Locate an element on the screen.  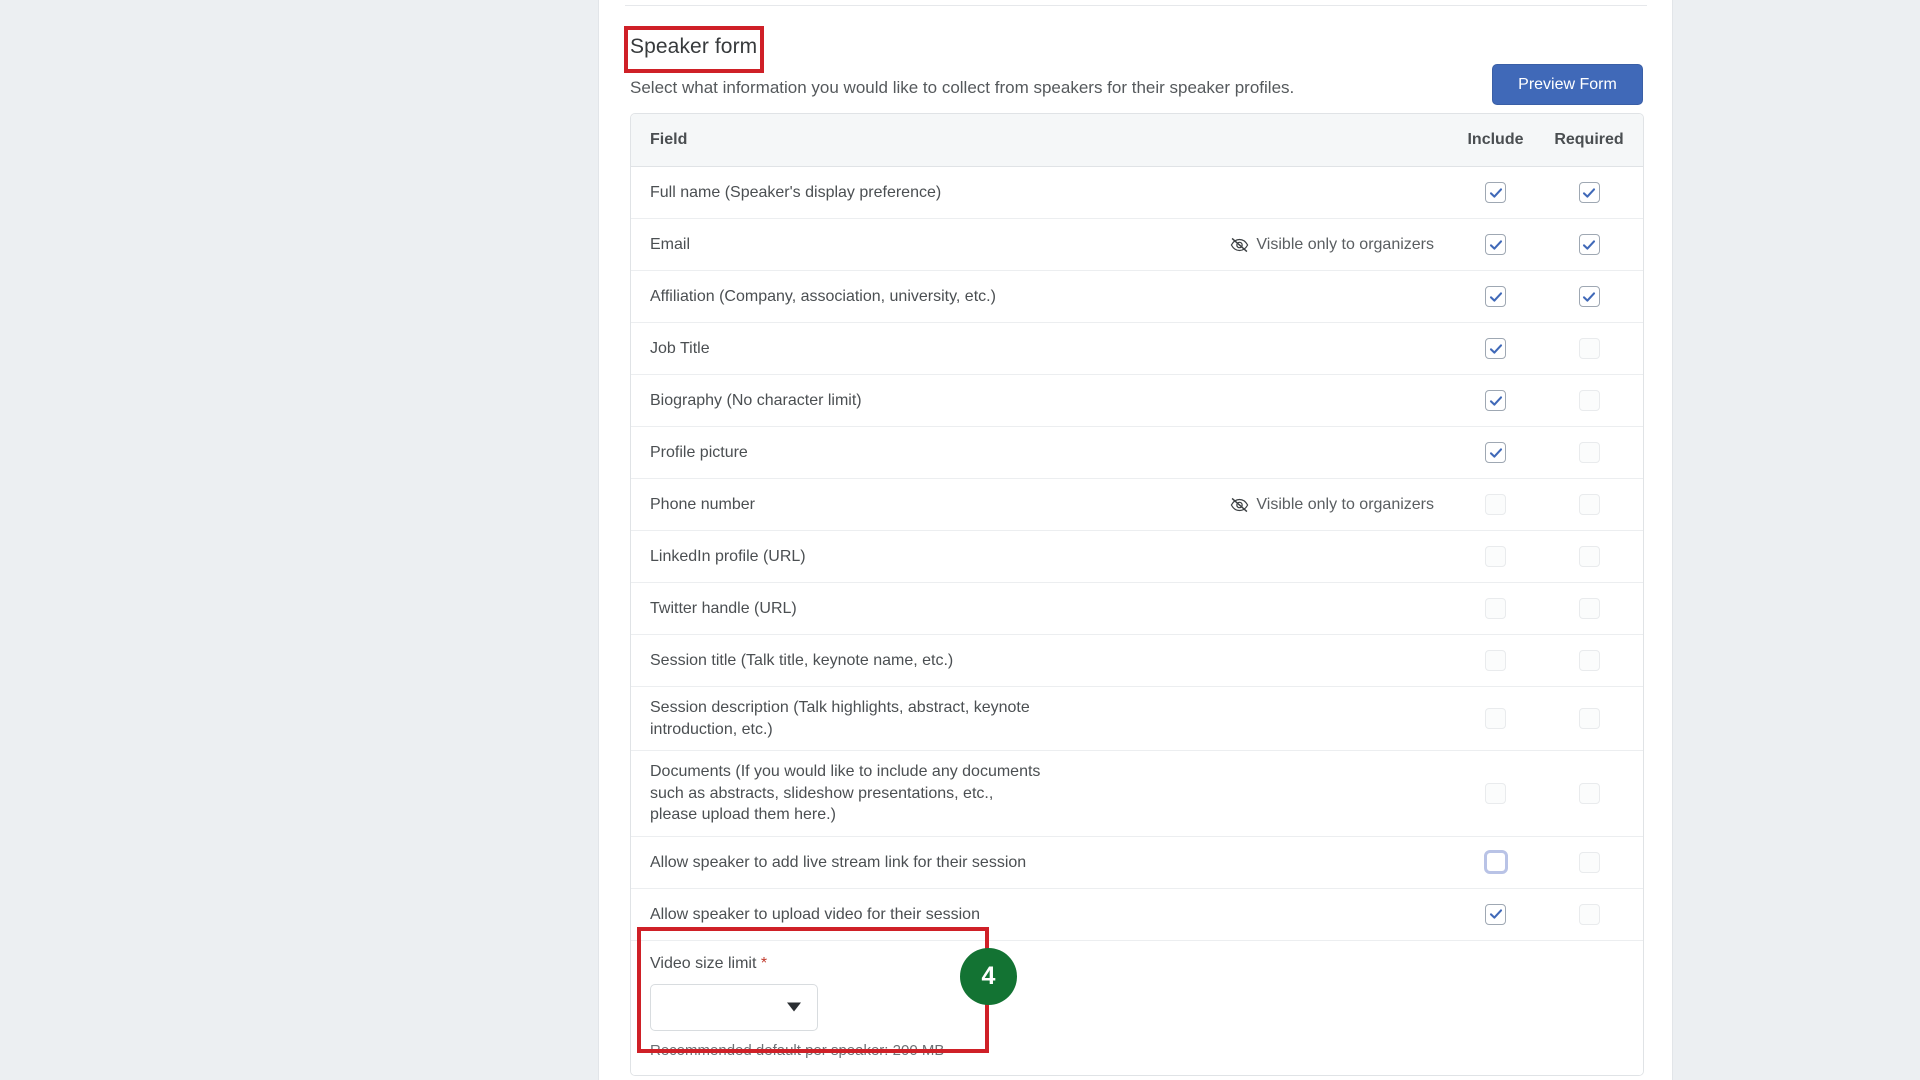
table-header-row: Field Include Required is located at coordinates (1137, 140).